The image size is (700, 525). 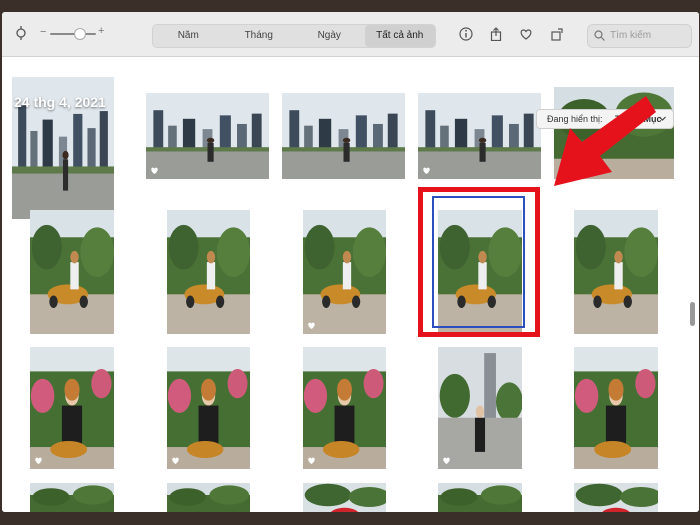 What do you see at coordinates (466, 34) in the screenshot?
I see `info-icon` at bounding box center [466, 34].